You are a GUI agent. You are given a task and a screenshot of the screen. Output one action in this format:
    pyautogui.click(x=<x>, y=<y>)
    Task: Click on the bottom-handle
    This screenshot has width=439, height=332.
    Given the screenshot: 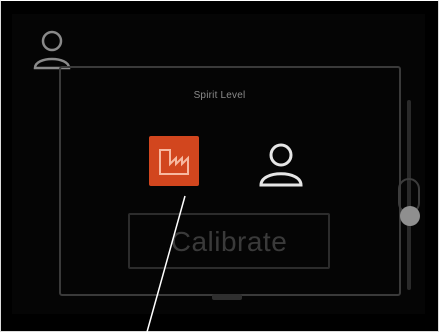 What is the action you would take?
    pyautogui.click(x=227, y=297)
    